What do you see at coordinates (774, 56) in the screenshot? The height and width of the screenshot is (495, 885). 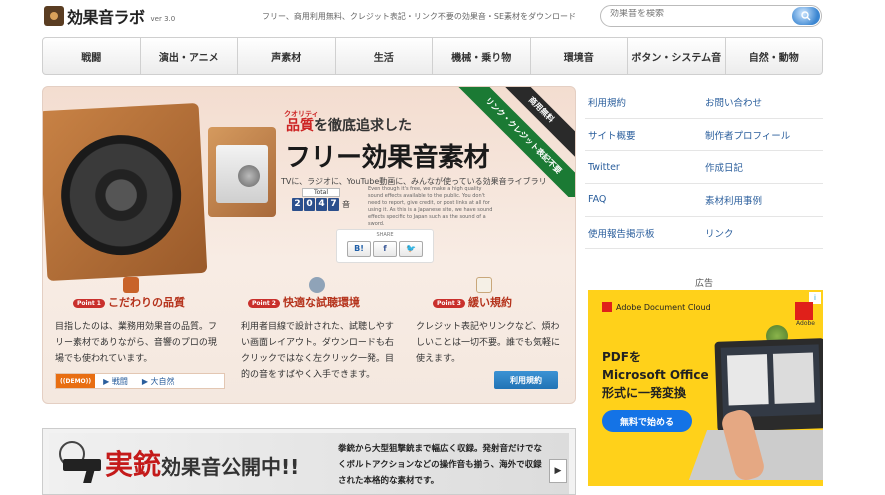 I see `nav-item-nature-animal: 自然・動物` at bounding box center [774, 56].